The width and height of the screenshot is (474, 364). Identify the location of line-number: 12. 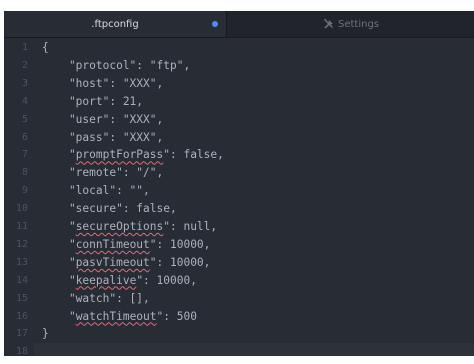
(21, 244).